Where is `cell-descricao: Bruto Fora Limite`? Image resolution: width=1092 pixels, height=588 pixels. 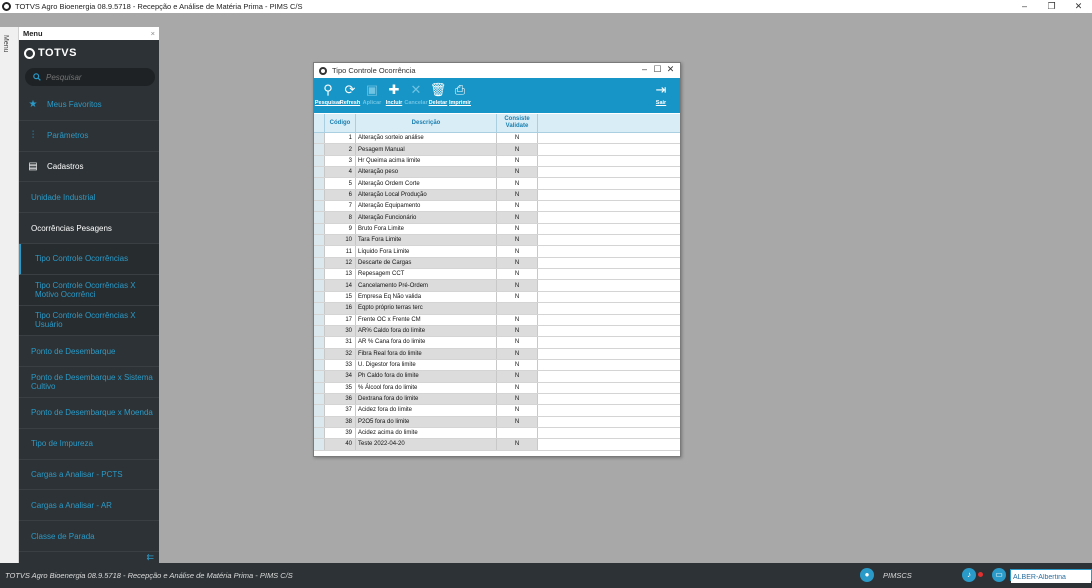
cell-descricao: Bruto Fora Limite is located at coordinates (426, 229).